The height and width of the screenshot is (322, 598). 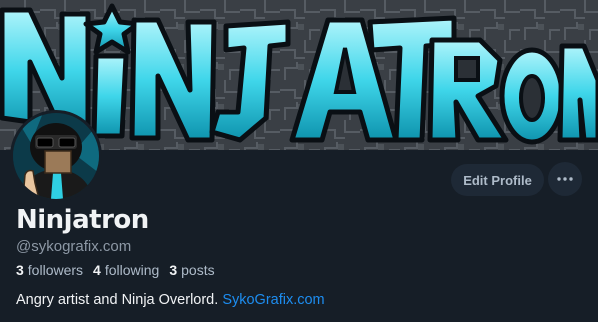 I want to click on posts-stat: 3 posts, so click(x=191, y=270).